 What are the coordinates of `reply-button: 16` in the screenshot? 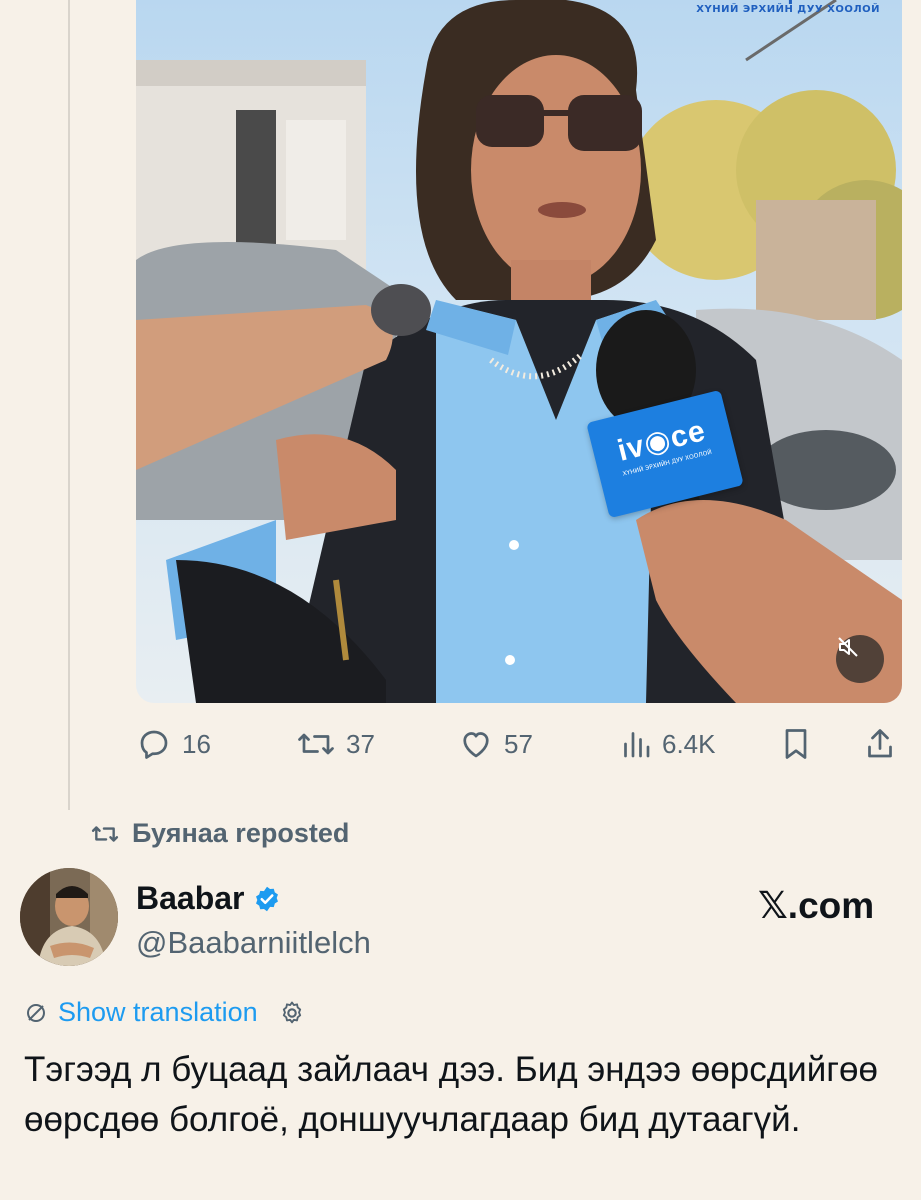 It's located at (173, 744).